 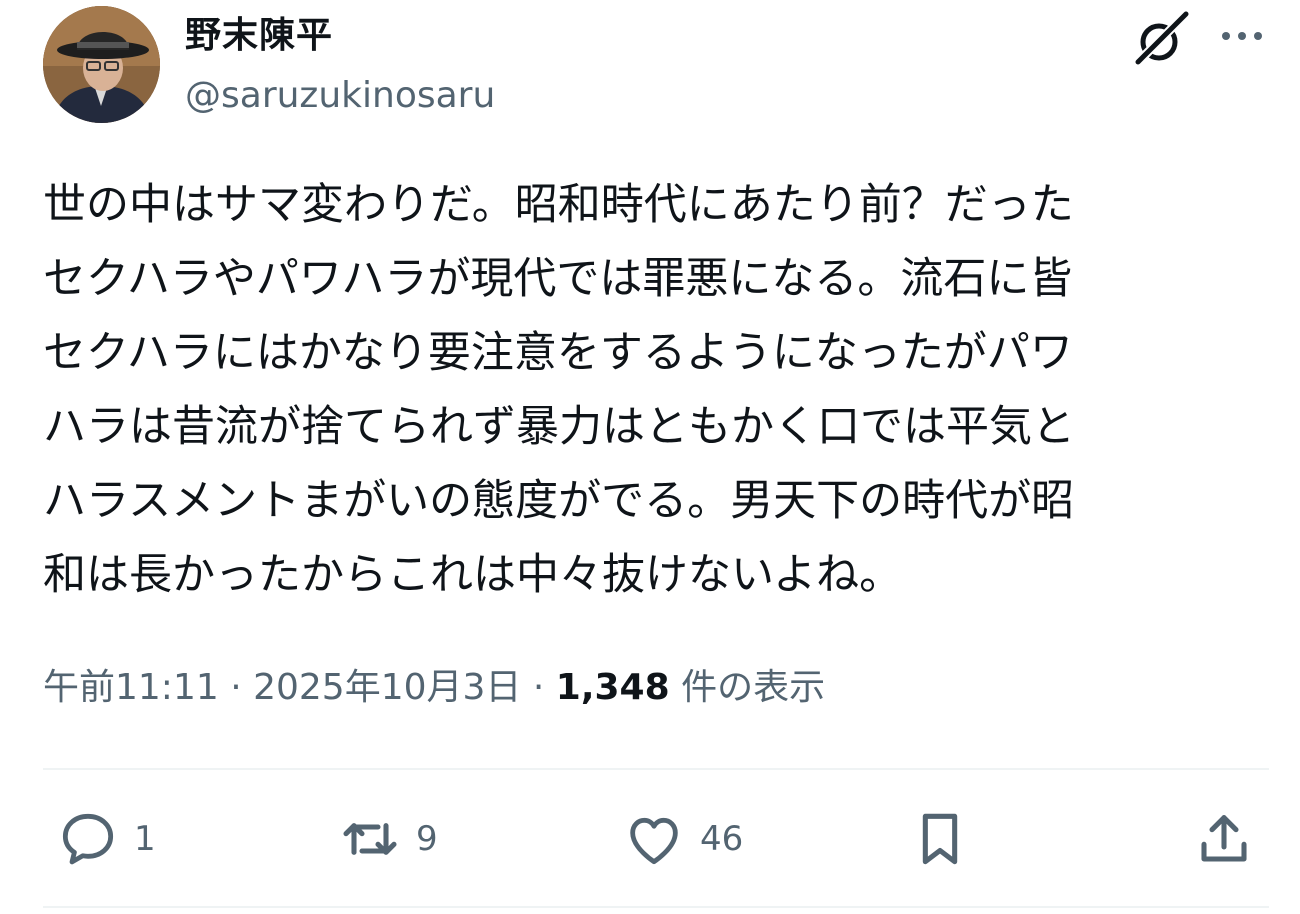 What do you see at coordinates (427, 839) in the screenshot?
I see `retweet-count: 9` at bounding box center [427, 839].